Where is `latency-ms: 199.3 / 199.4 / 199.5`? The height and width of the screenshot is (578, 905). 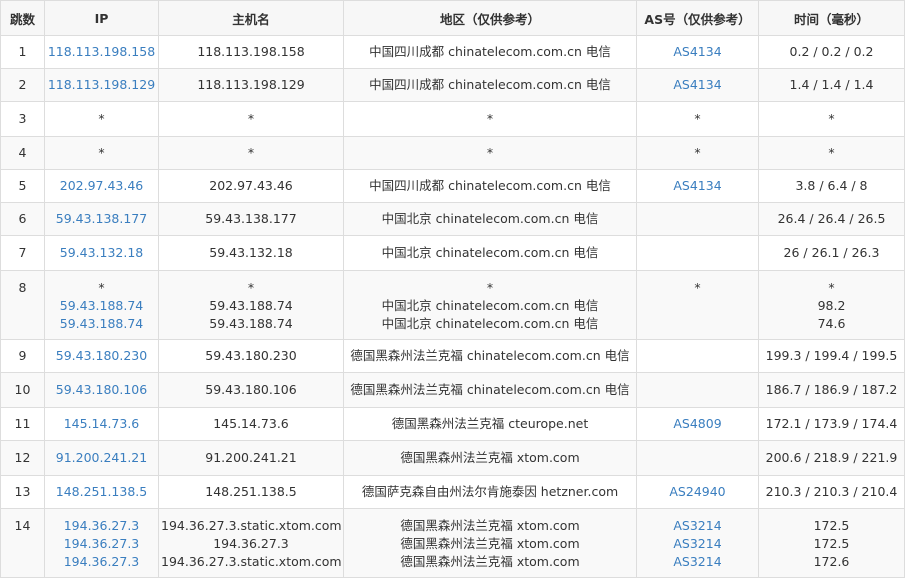
latency-ms: 199.3 / 199.4 / 199.5 is located at coordinates (831, 355).